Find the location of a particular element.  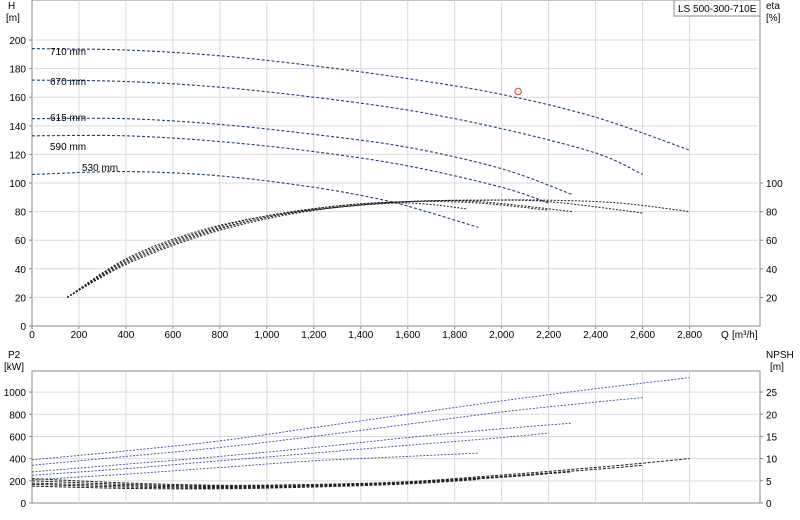

y-tick-label-p2: 1000 is located at coordinates (15, 393).